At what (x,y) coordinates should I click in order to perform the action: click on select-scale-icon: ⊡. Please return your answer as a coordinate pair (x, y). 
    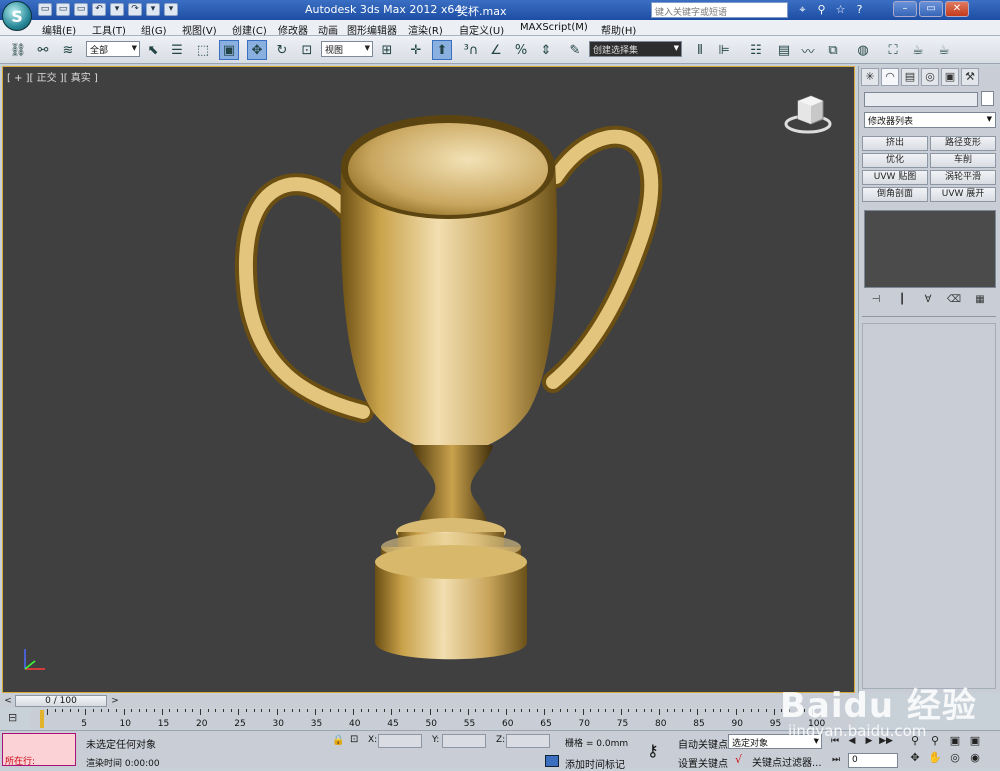
    Looking at the image, I should click on (307, 50).